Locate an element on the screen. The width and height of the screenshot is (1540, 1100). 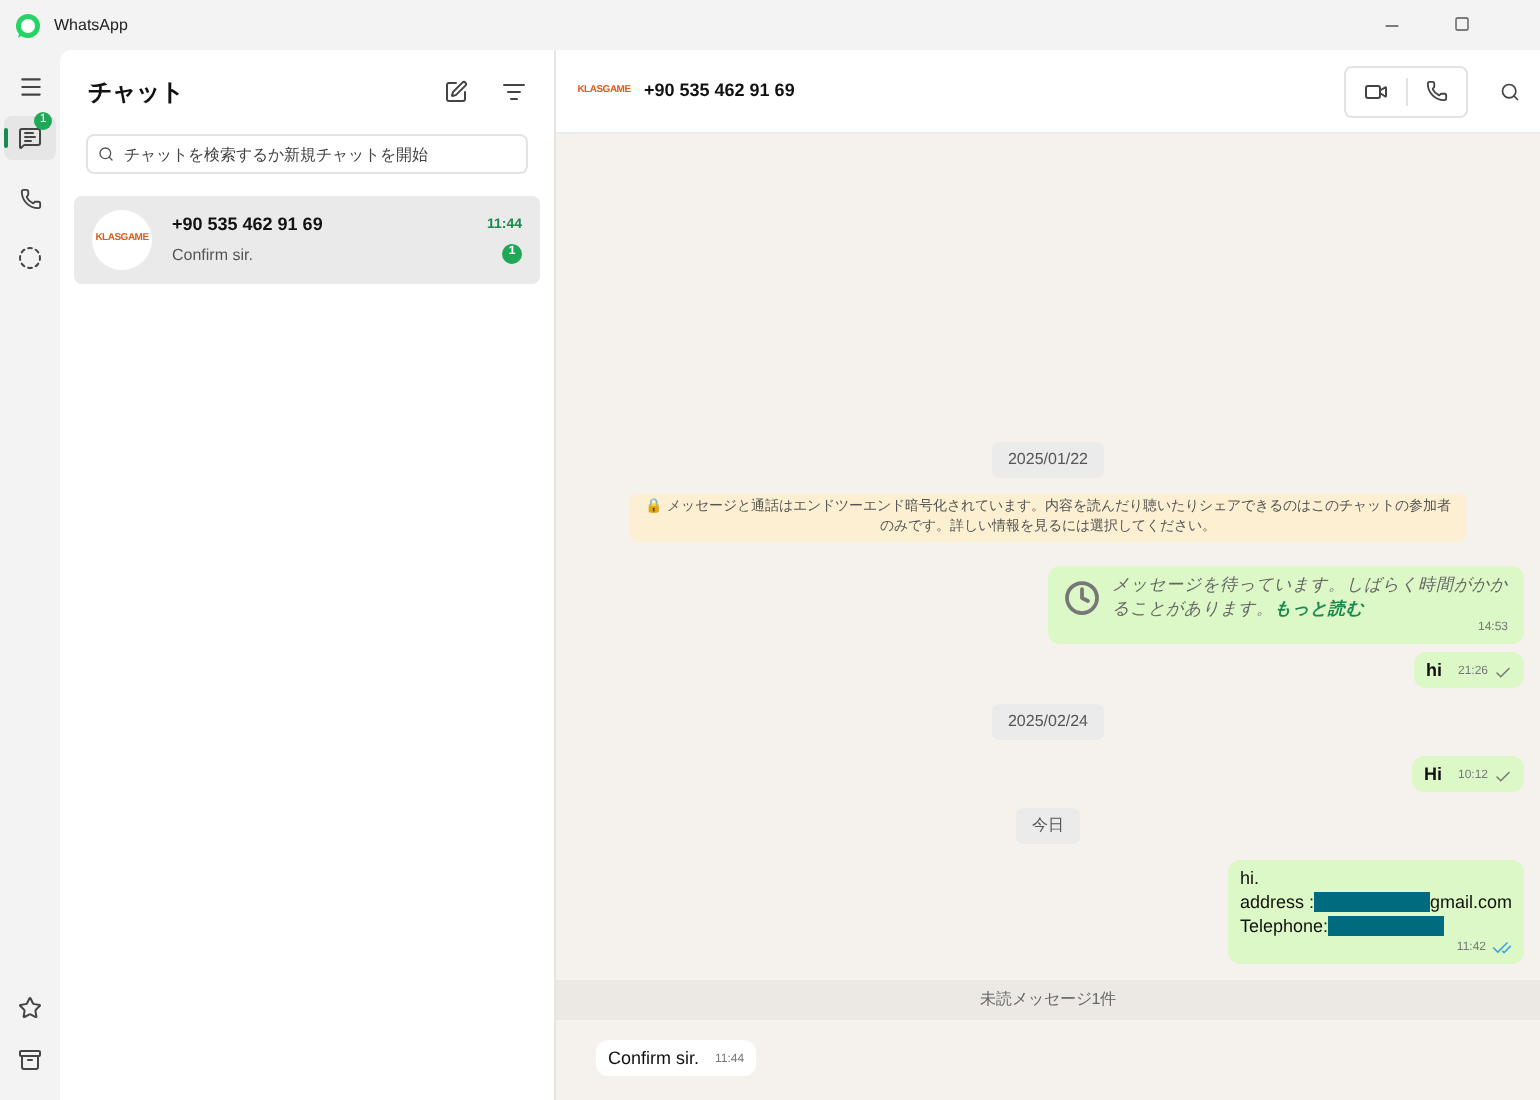
new-chat-icon is located at coordinates (456, 92).